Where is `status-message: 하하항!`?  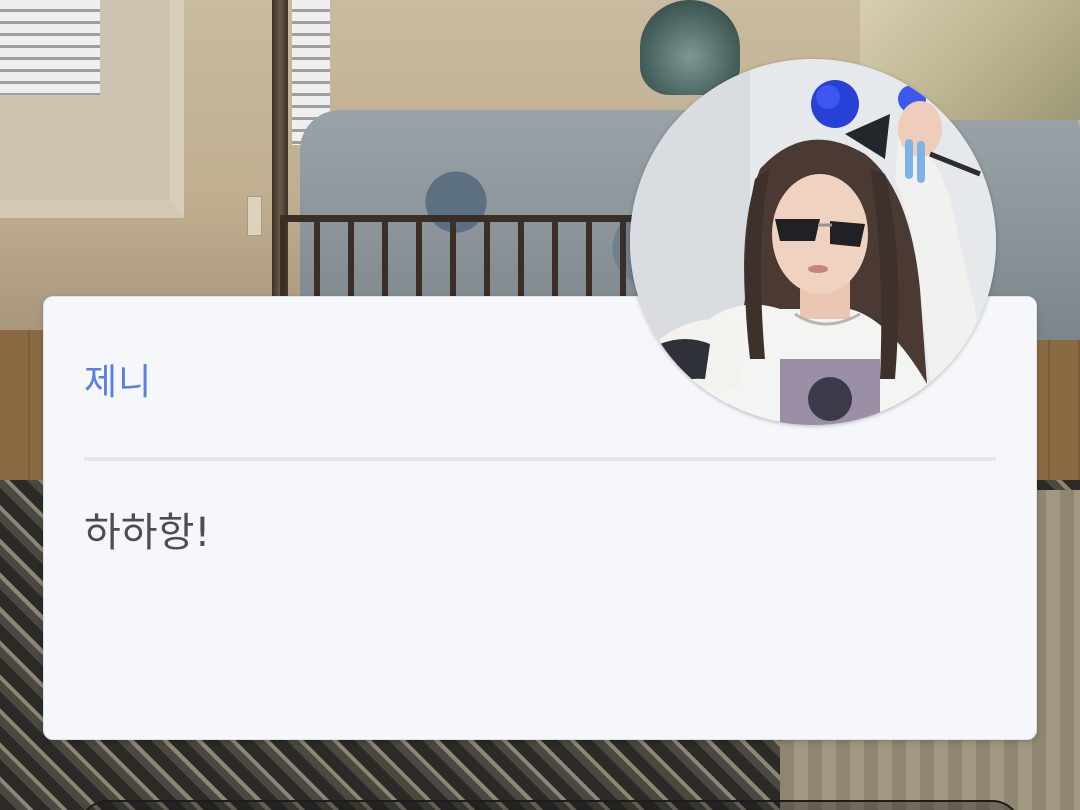 status-message: 하하항! is located at coordinates (147, 533).